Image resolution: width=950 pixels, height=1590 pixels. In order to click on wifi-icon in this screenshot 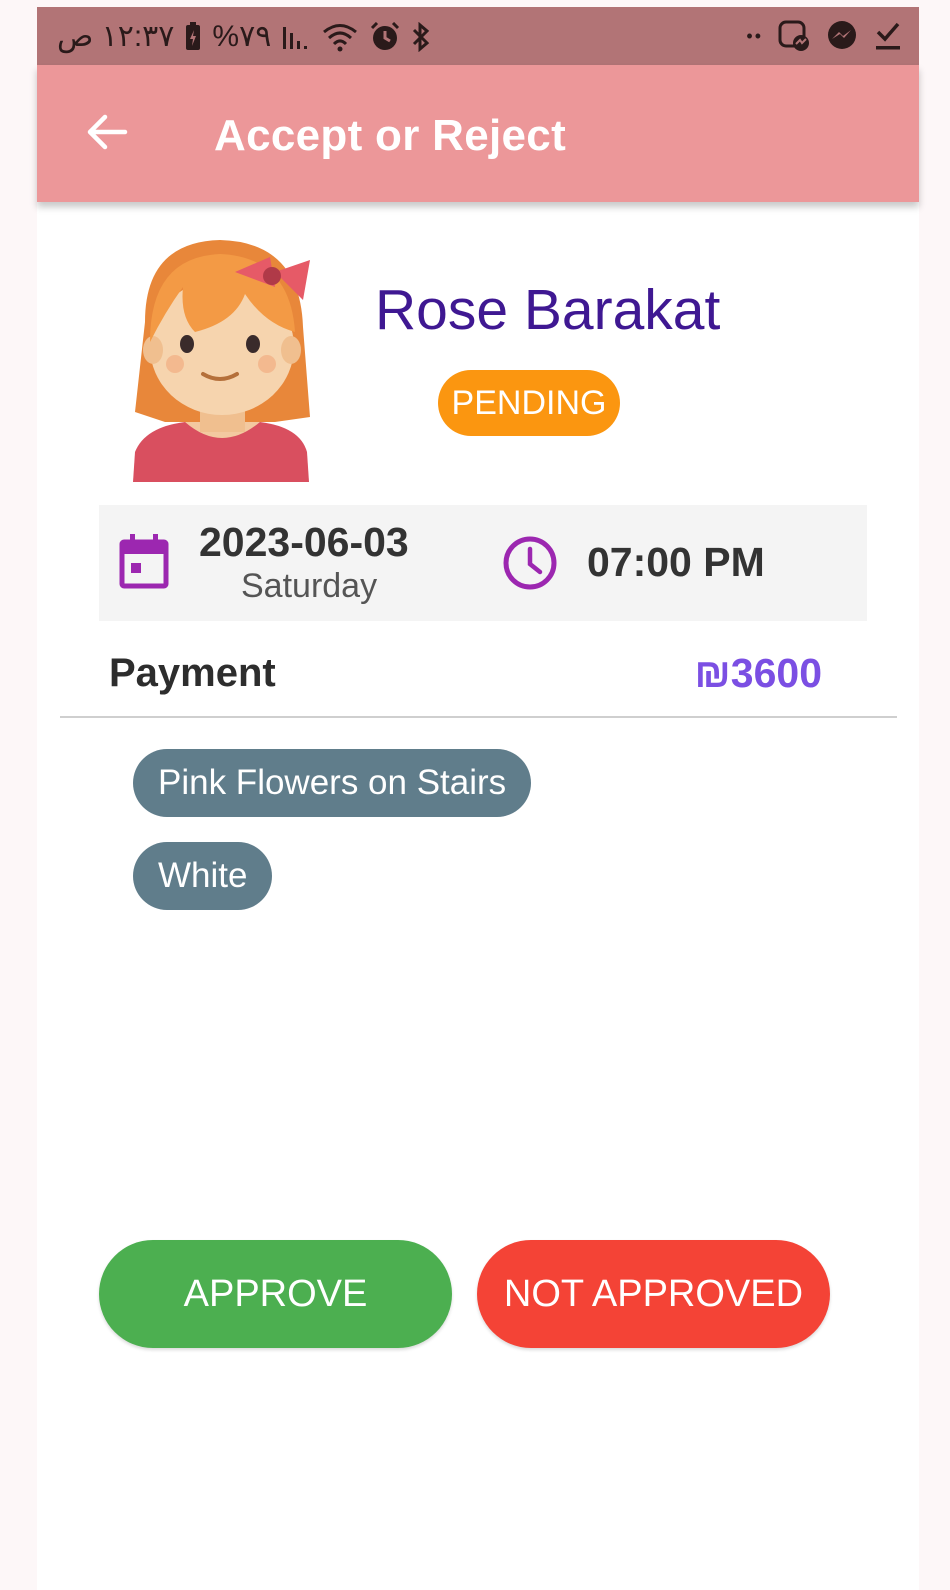, I will do `click(340, 37)`.